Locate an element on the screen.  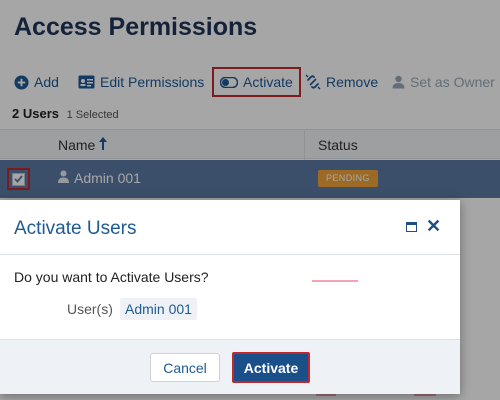
dialog-question: Do you want to Activate Users? is located at coordinates (111, 277).